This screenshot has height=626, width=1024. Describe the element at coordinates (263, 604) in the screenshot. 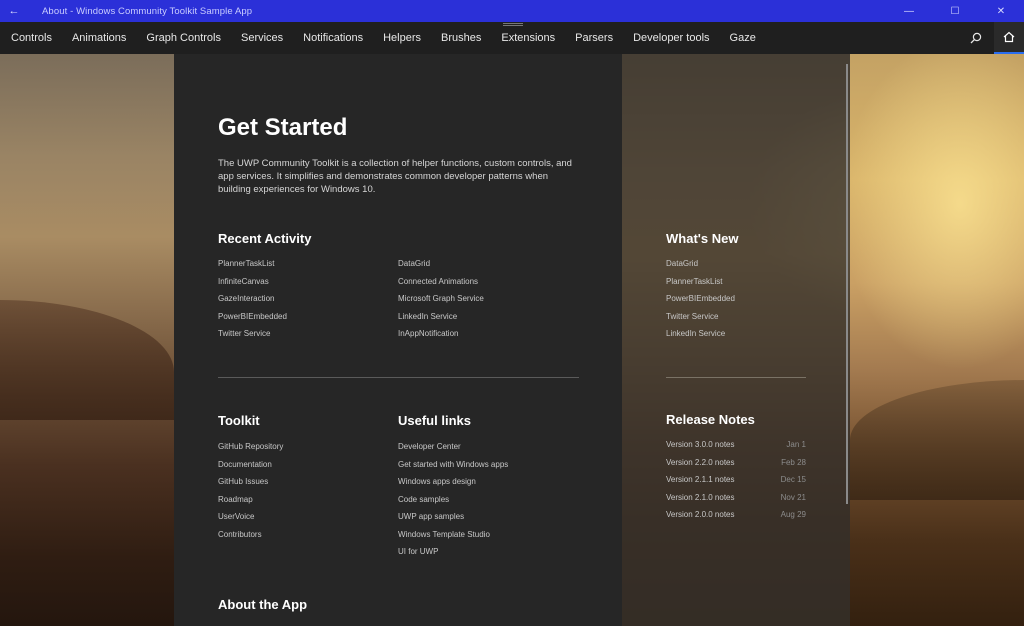

I see `about-app-heading: About the App` at that location.